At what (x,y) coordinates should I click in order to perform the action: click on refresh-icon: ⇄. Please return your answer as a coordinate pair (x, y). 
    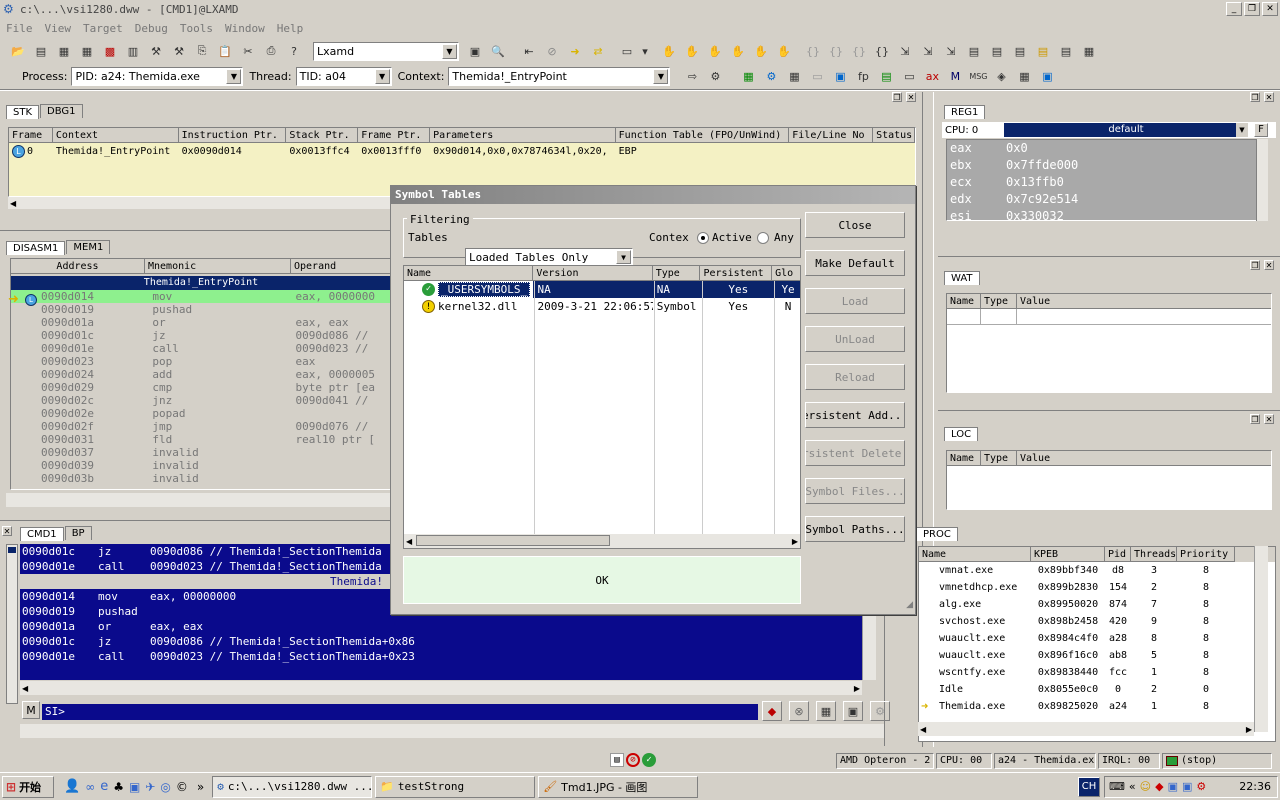
    Looking at the image, I should click on (598, 51).